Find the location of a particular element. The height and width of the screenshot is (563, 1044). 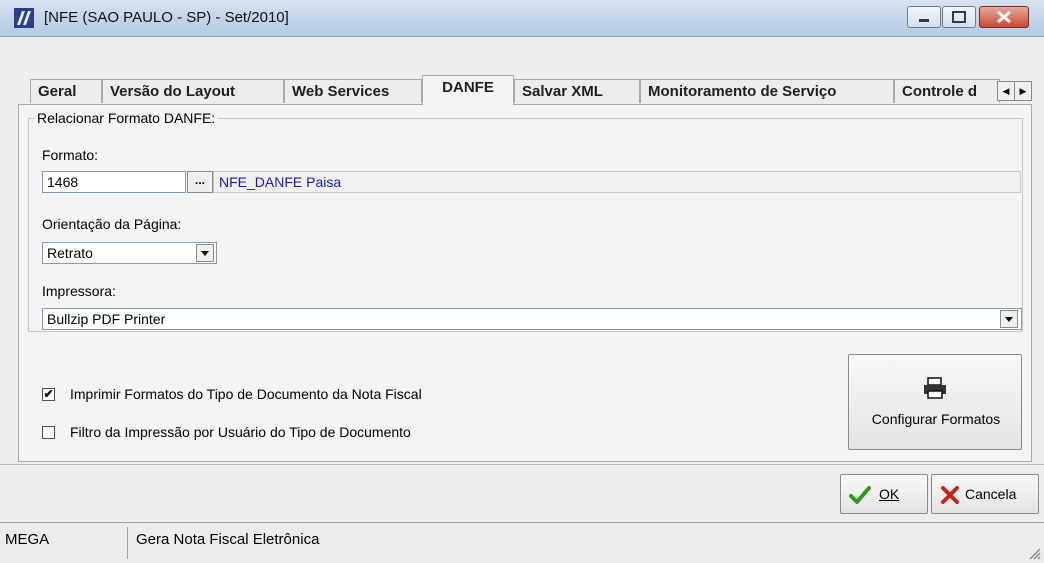

chevron-right-icon: ▶ is located at coordinates (1023, 91).